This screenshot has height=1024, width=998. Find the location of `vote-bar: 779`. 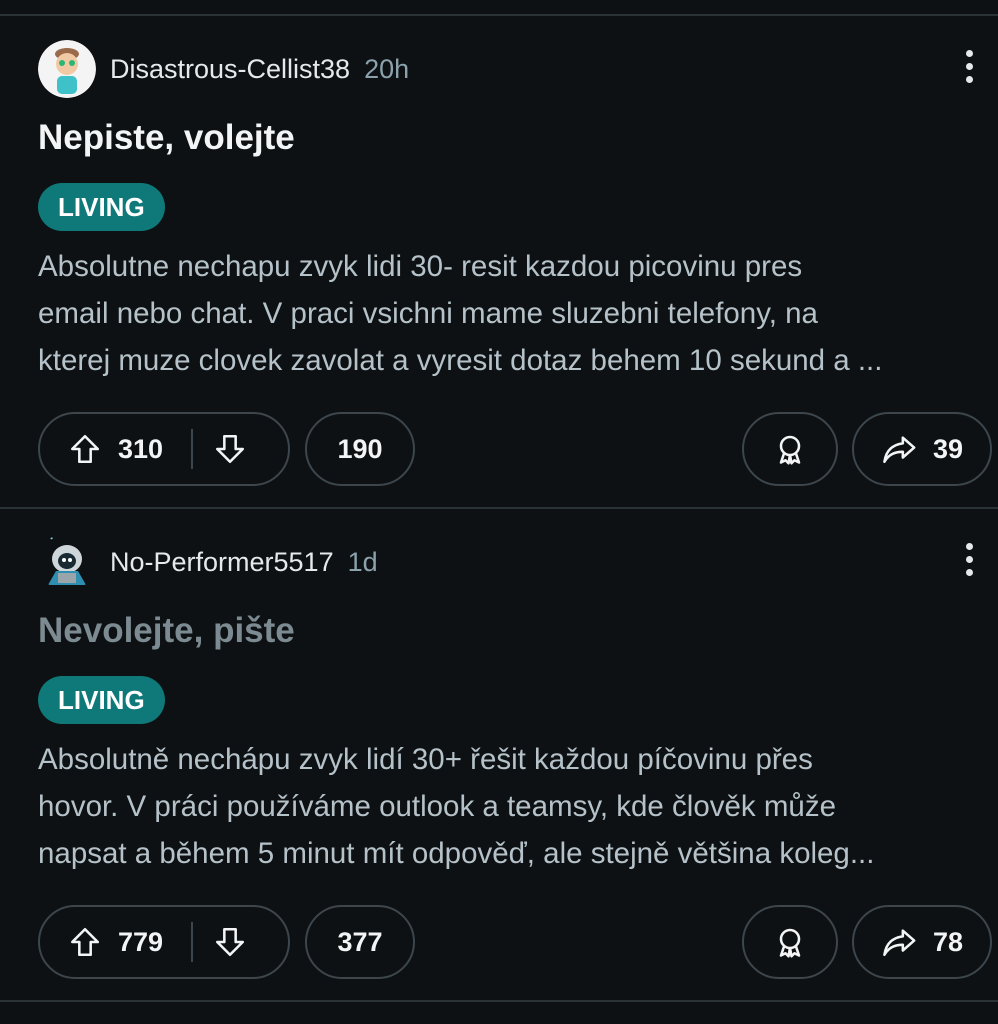

vote-bar: 779 is located at coordinates (164, 942).